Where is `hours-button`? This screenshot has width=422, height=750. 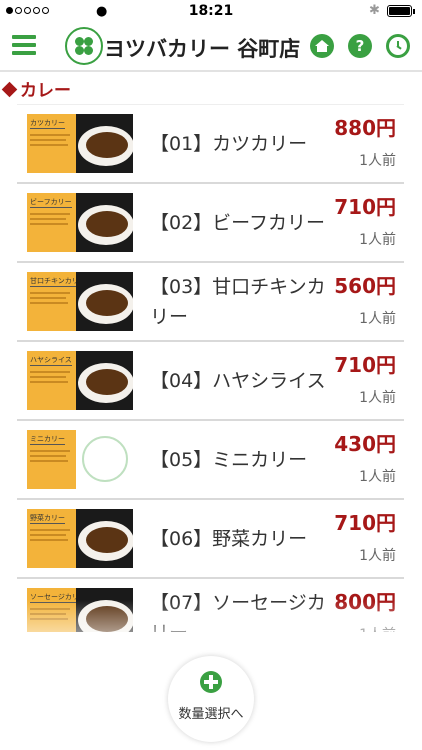
hours-button is located at coordinates (398, 46).